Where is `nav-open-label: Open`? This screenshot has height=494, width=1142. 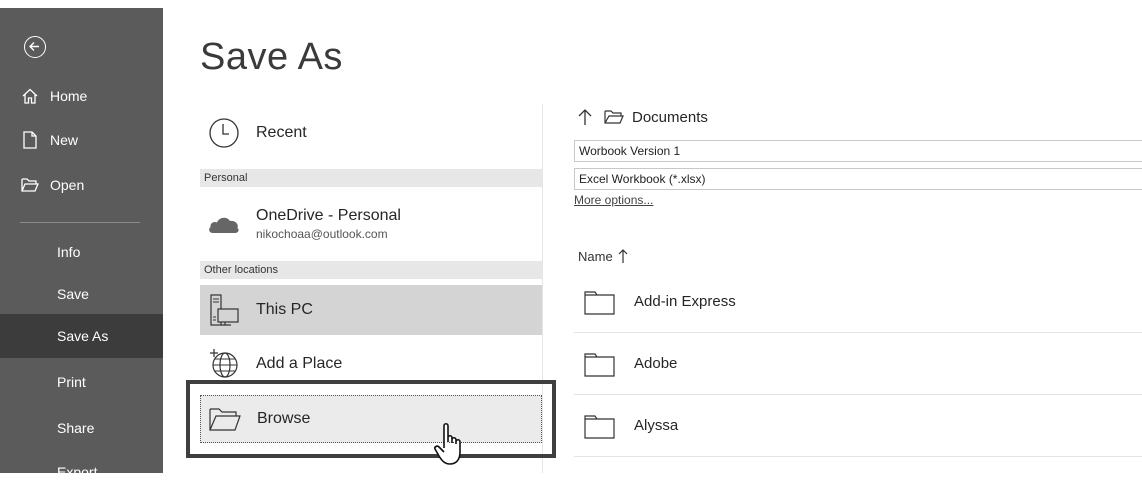 nav-open-label: Open is located at coordinates (67, 185).